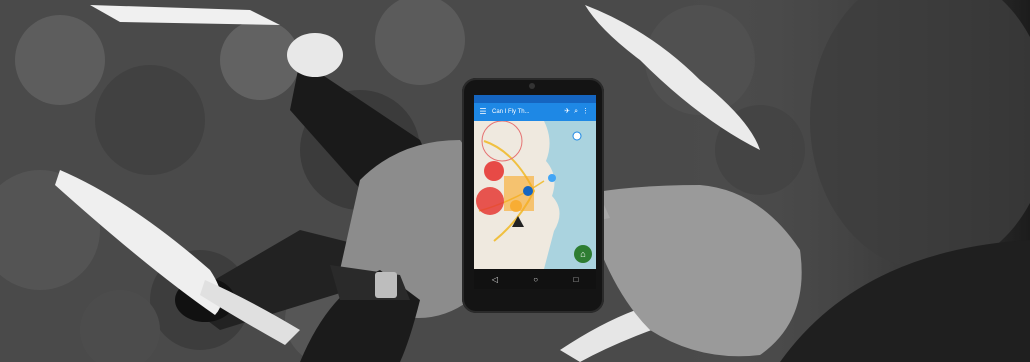 This screenshot has height=362, width=1030. I want to click on location-pin-icon, so click(528, 191).